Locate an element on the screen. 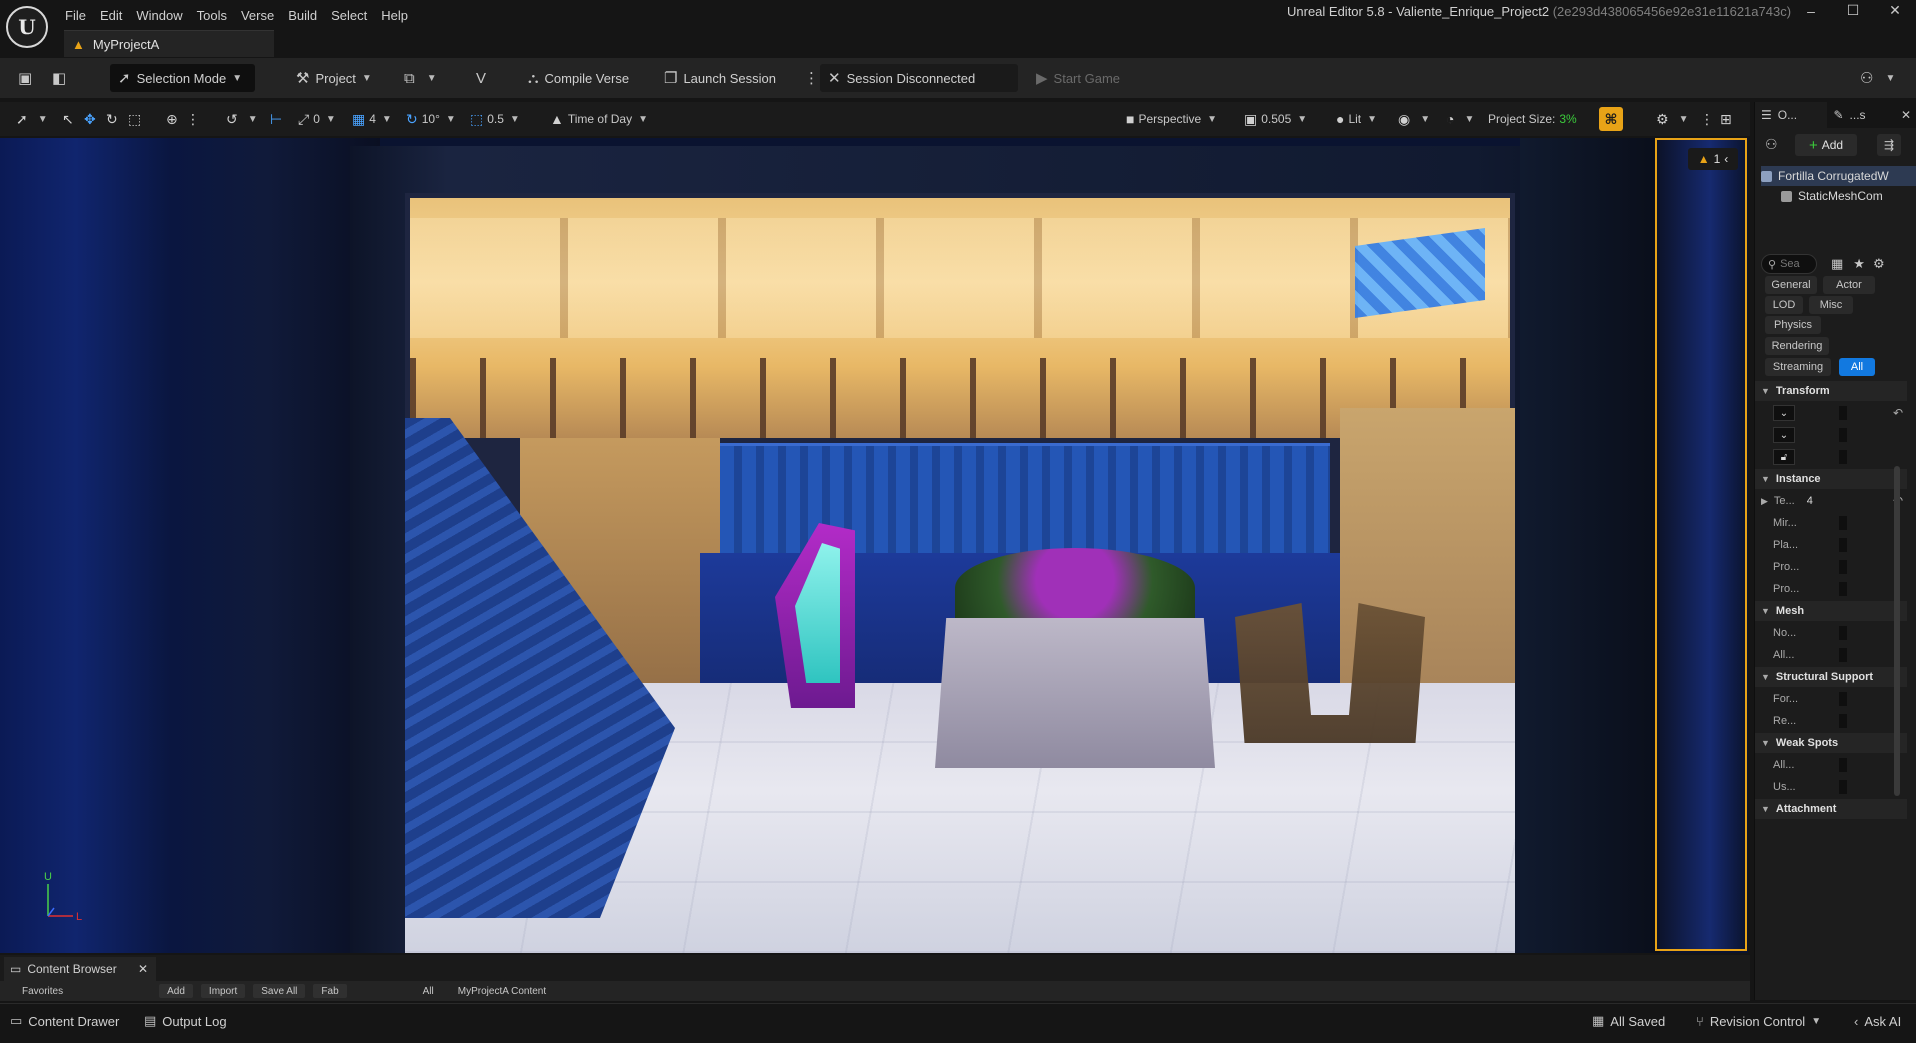 The height and width of the screenshot is (1043, 1916). launch-session-button: ❐ Launch Session is located at coordinates (720, 78).